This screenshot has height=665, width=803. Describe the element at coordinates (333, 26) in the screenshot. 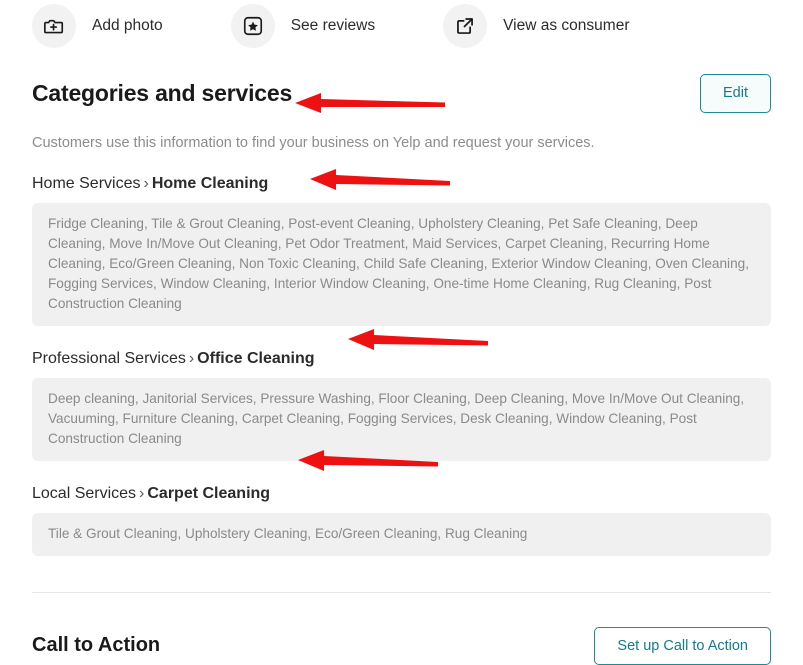

I see `see-reviews-label: See reviews` at that location.